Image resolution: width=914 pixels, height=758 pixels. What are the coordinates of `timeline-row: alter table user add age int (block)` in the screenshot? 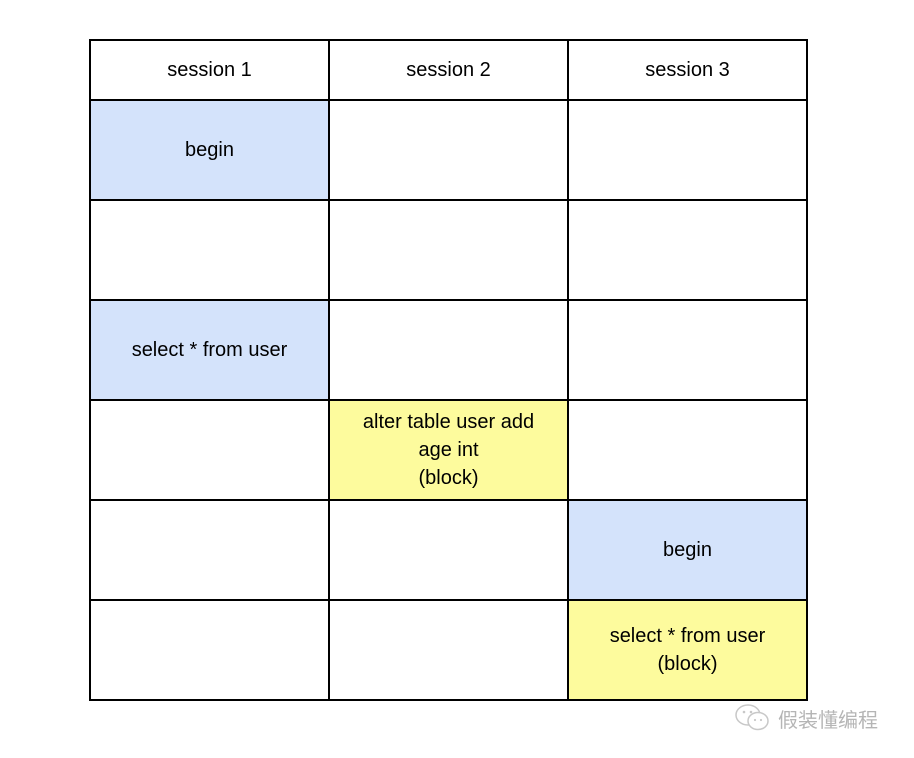 It's located at (448, 450).